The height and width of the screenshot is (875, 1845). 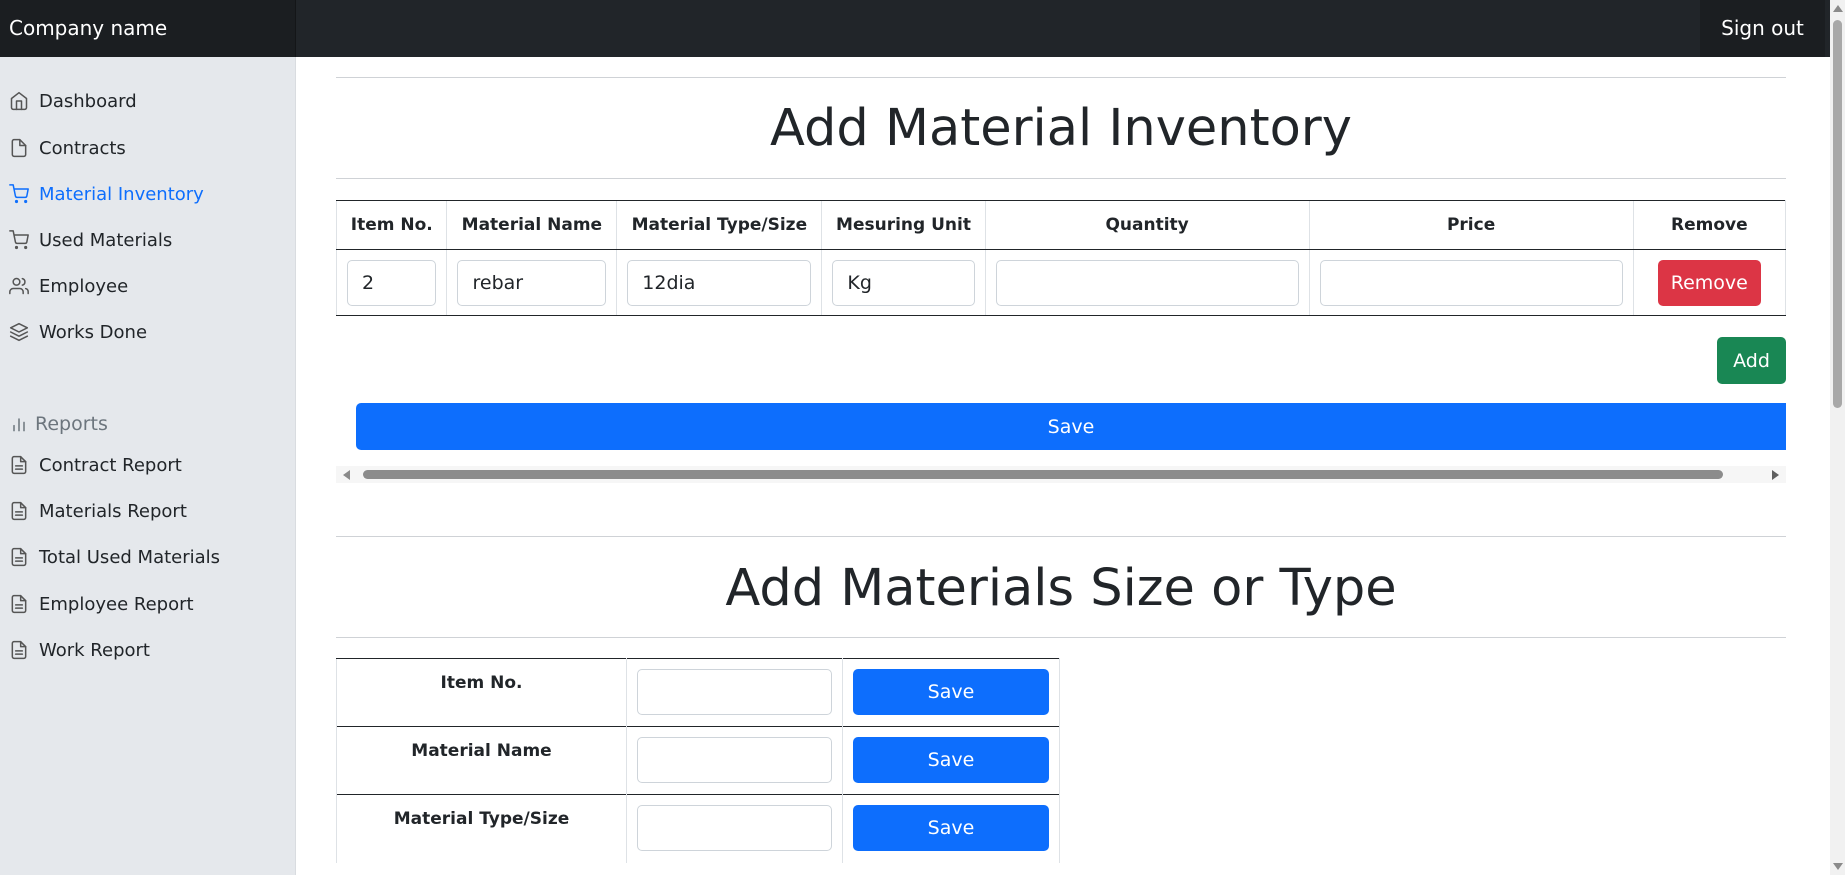 I want to click on table-row: Remove, so click(x=1061, y=282).